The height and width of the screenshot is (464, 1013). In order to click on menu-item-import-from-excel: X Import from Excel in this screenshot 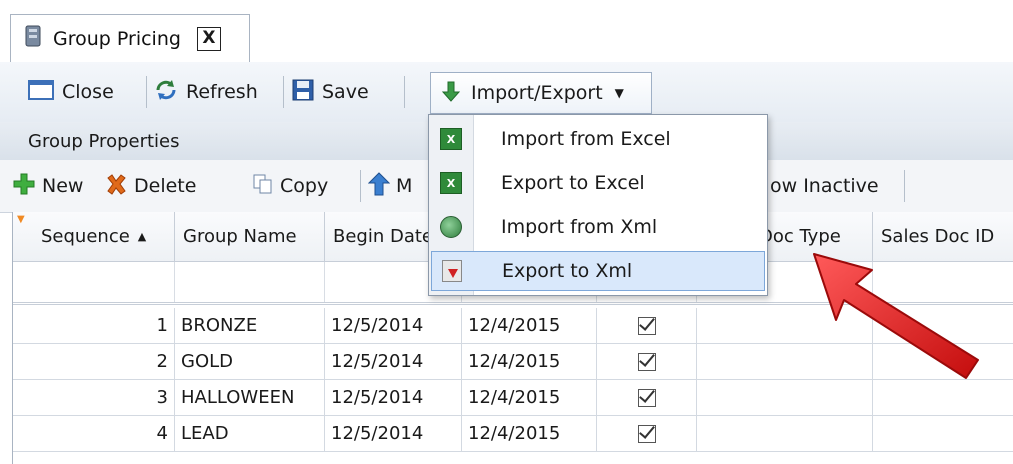, I will do `click(598, 139)`.